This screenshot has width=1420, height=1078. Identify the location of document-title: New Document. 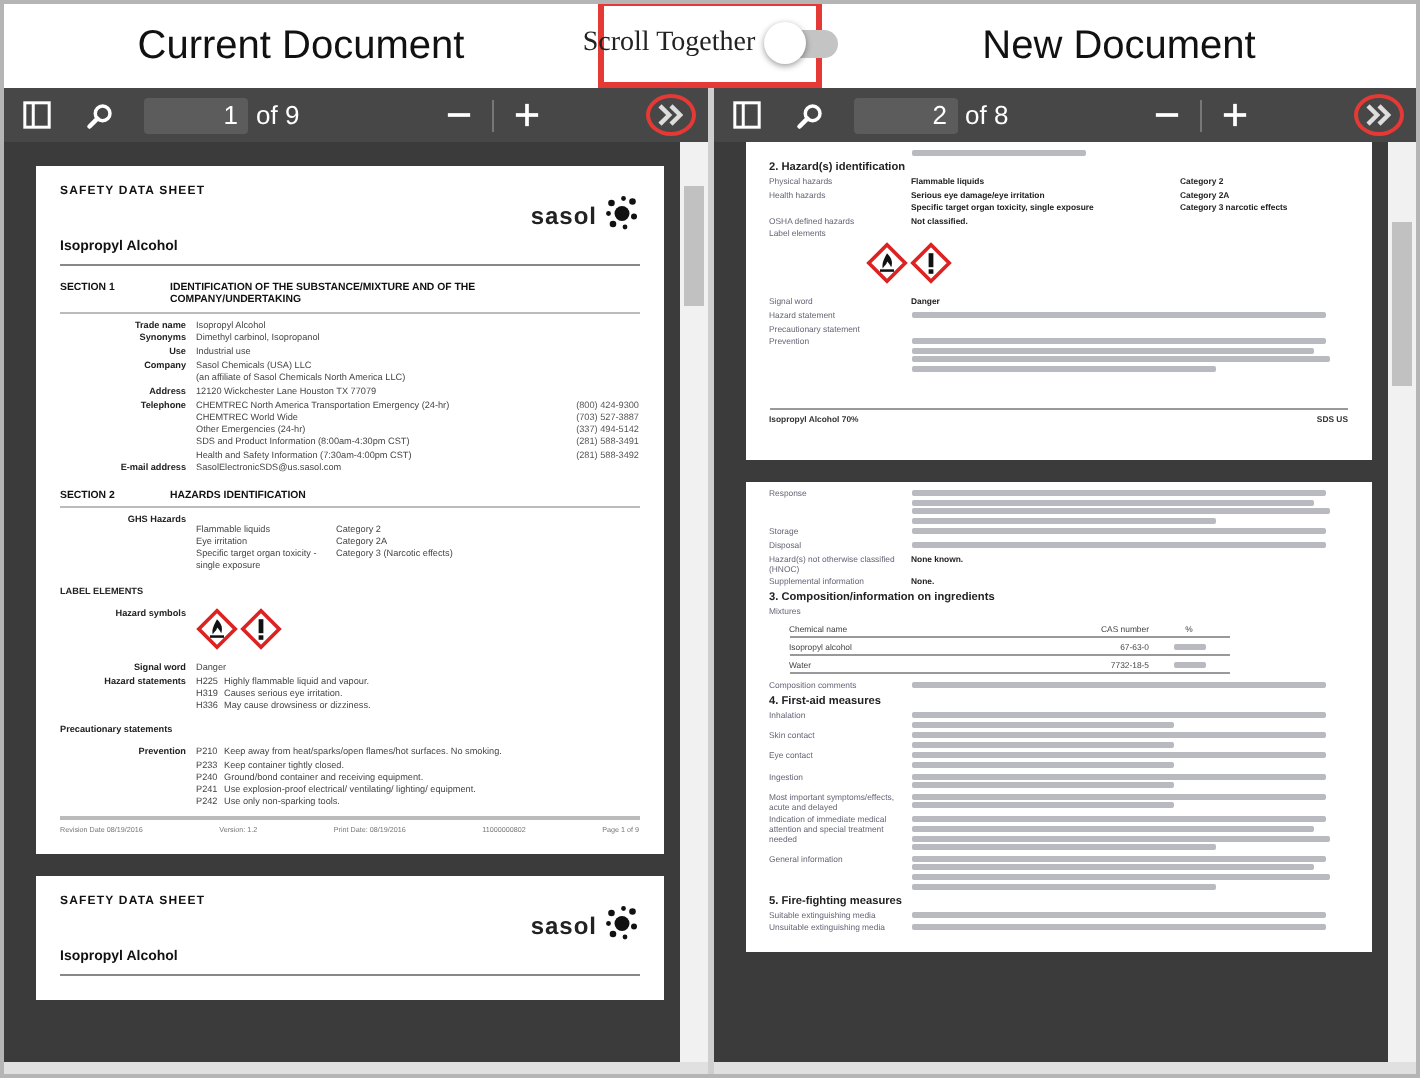
(1119, 46).